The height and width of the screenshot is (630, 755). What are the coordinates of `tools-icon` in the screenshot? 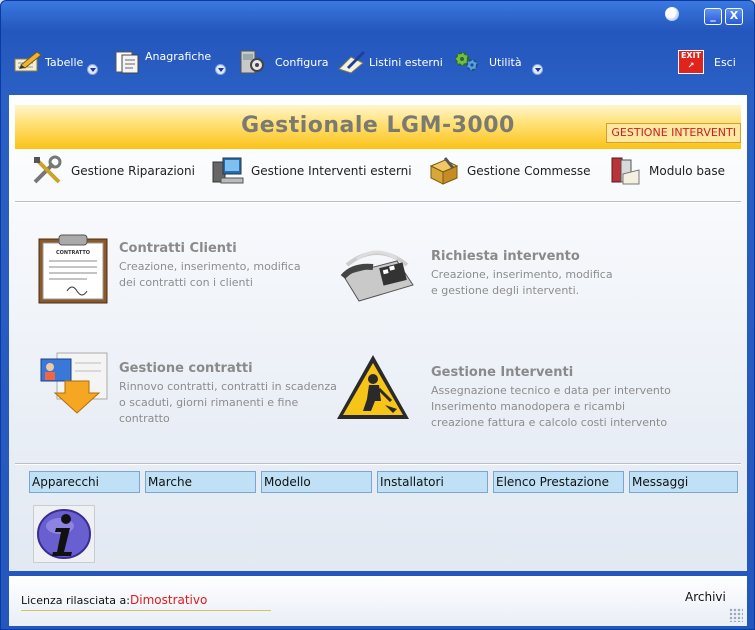 It's located at (48, 171).